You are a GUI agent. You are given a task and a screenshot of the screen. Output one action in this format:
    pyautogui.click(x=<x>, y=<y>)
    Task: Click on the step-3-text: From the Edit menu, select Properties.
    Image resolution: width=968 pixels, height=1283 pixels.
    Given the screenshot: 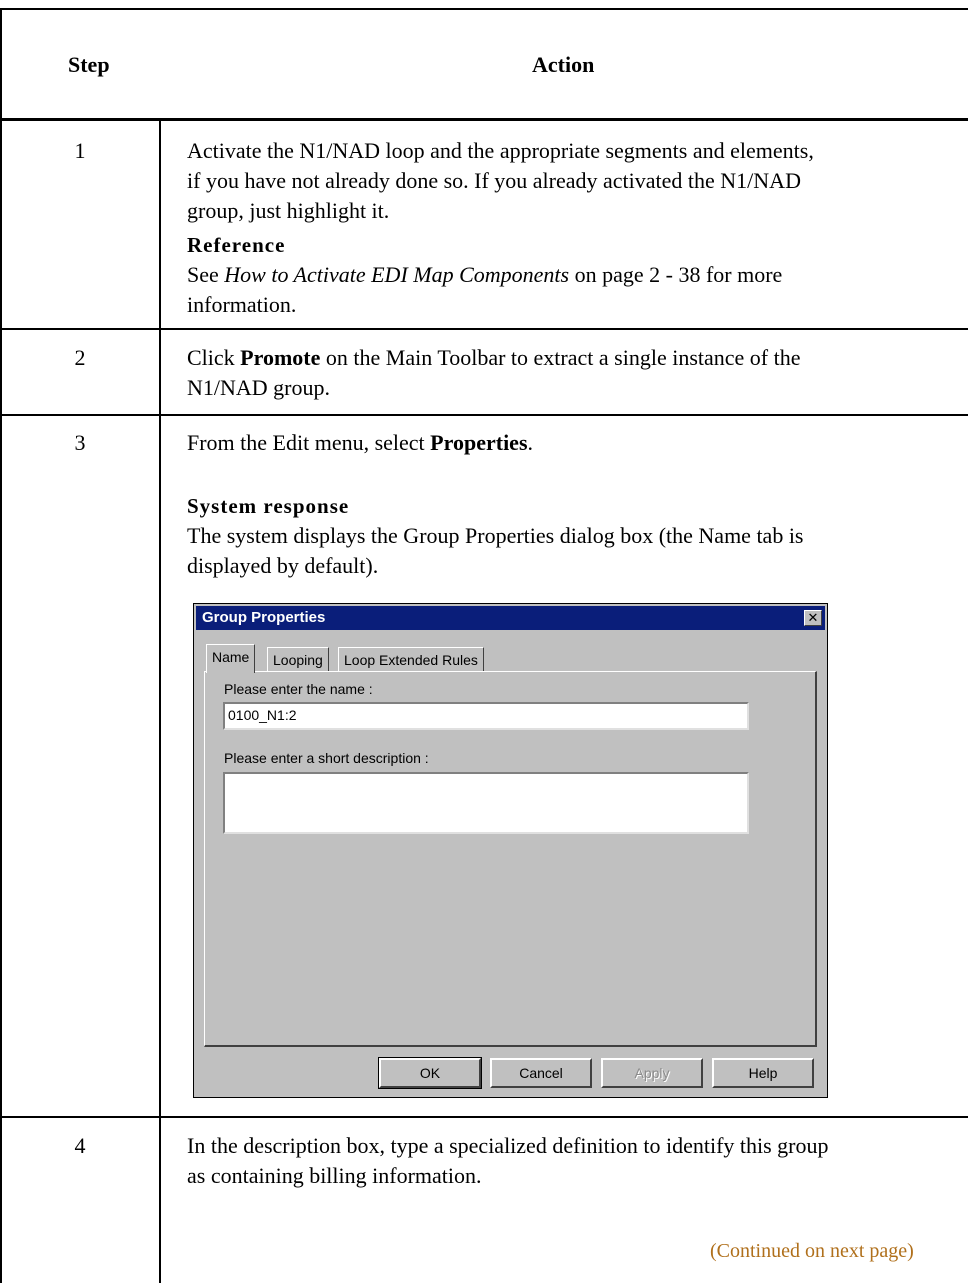 What is the action you would take?
    pyautogui.click(x=360, y=443)
    